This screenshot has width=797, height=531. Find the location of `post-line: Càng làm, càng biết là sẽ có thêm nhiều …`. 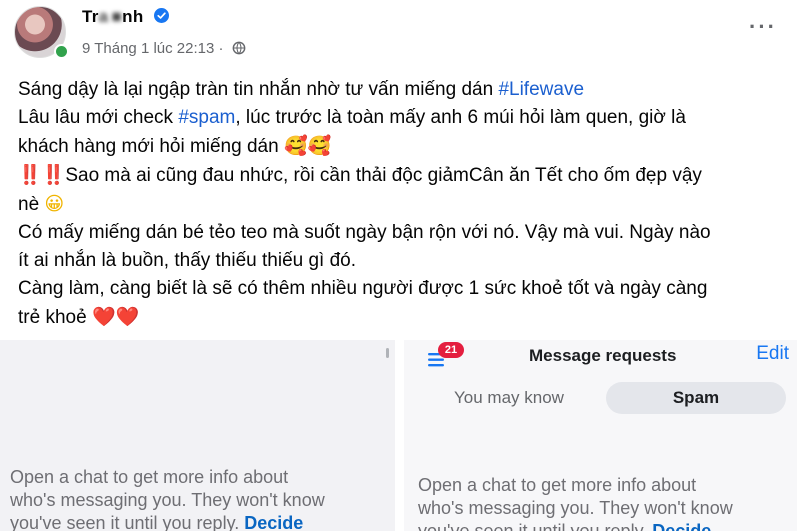

post-line: Càng làm, càng biết là sẽ có thêm nhiều … is located at coordinates (403, 289).